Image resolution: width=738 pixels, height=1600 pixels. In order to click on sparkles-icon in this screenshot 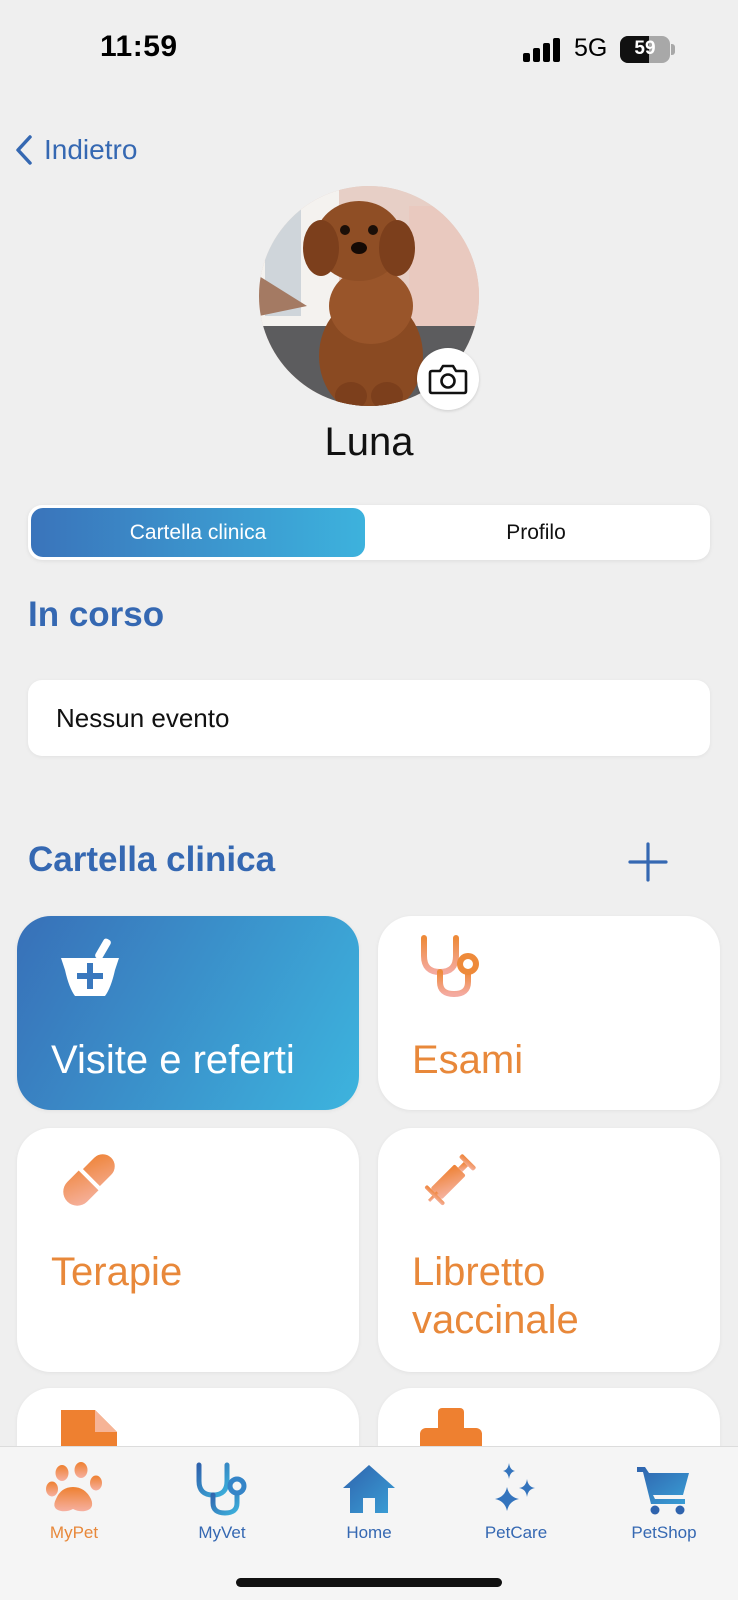, I will do `click(515, 1487)`.